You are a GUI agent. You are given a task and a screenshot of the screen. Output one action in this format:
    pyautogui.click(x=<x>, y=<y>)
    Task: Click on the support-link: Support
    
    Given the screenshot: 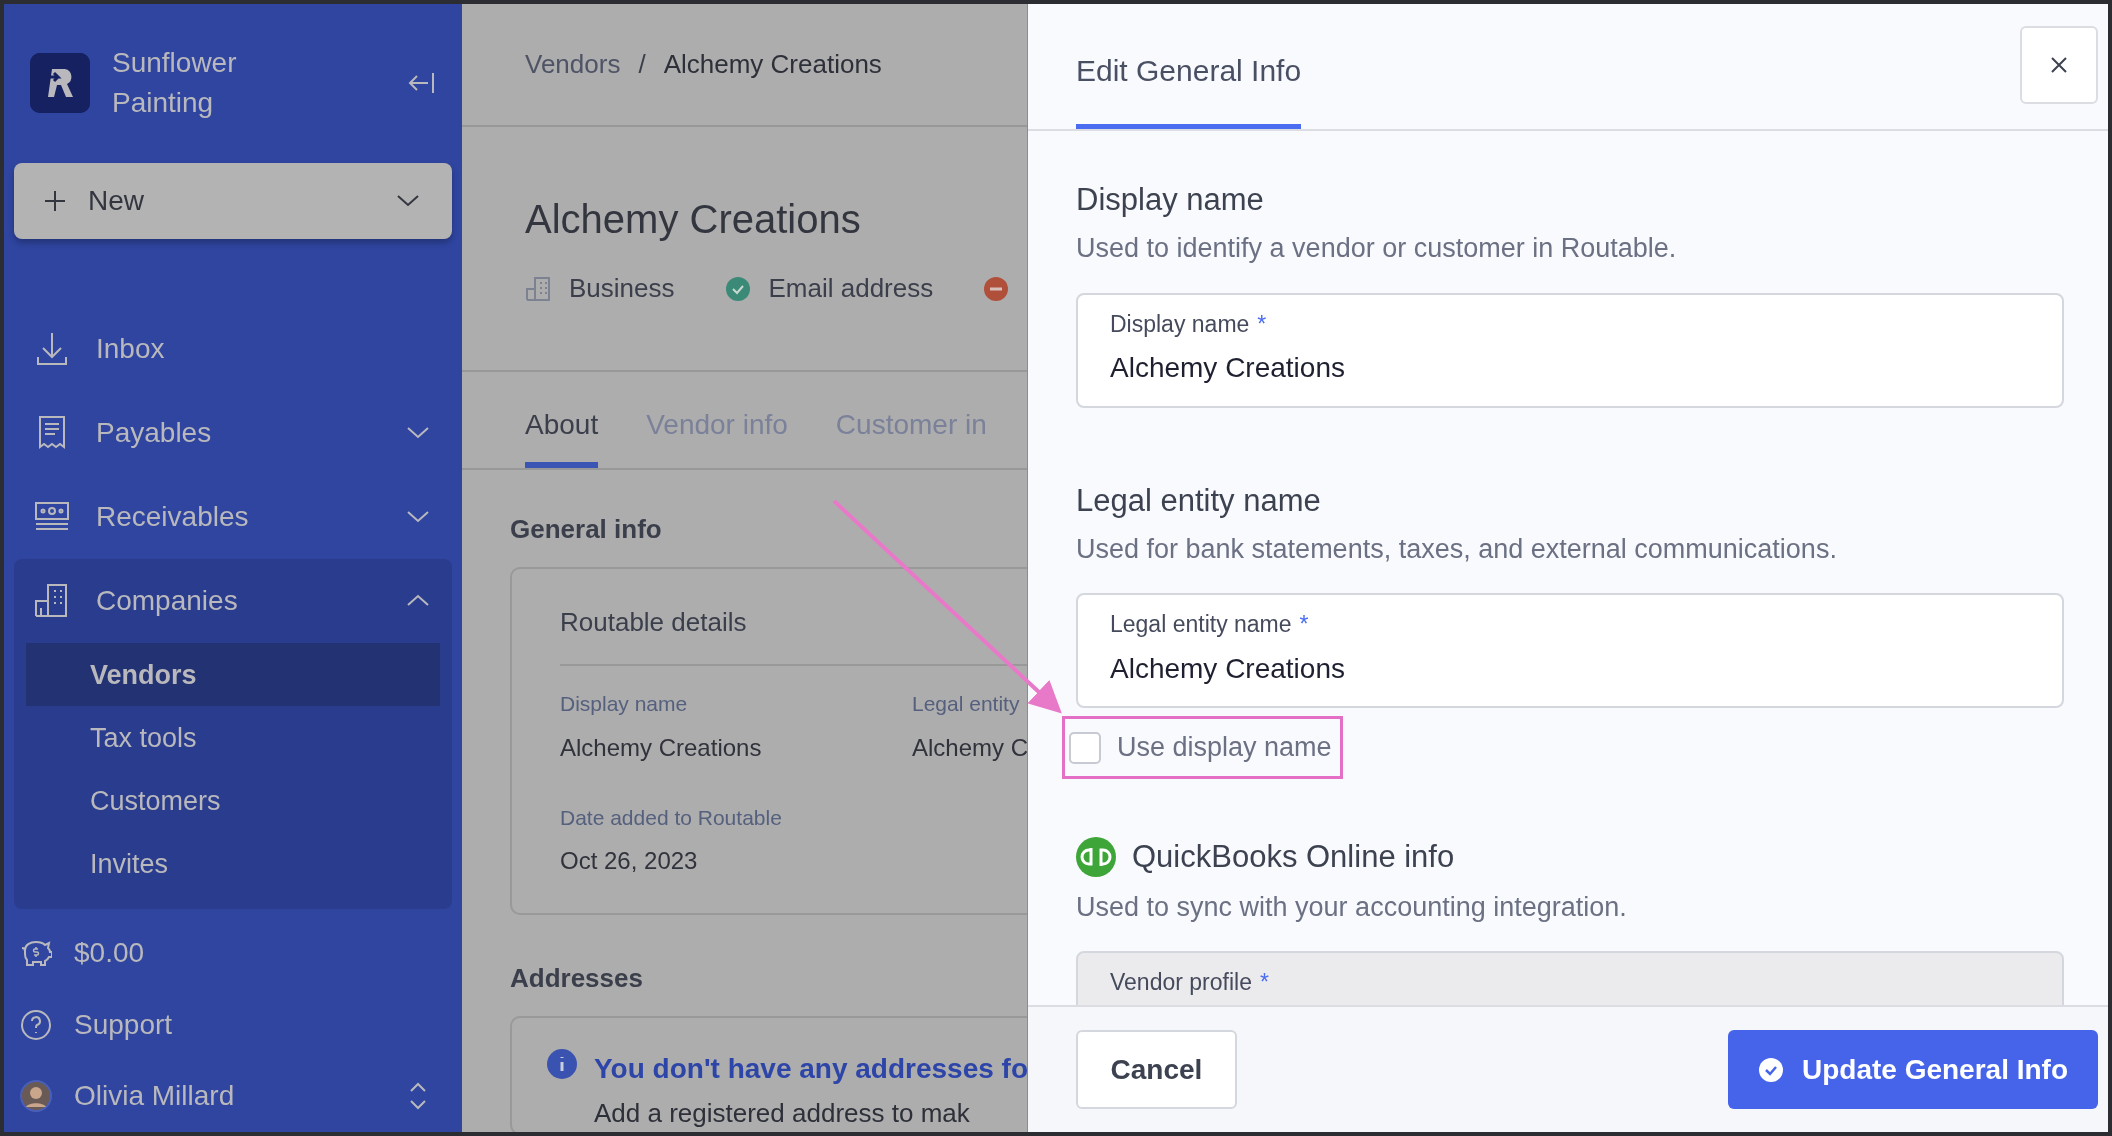 What is the action you would take?
    pyautogui.click(x=123, y=1024)
    